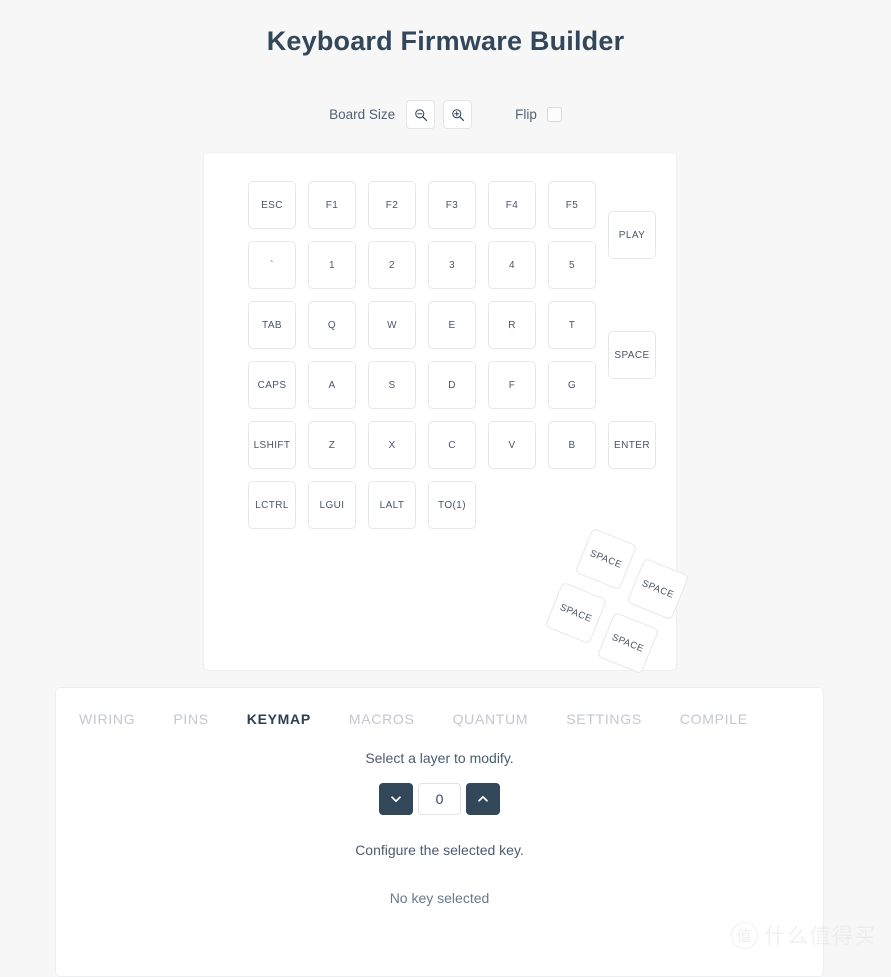 The height and width of the screenshot is (977, 891). Describe the element at coordinates (272, 445) in the screenshot. I see `keyboard-key: LSHIFT` at that location.